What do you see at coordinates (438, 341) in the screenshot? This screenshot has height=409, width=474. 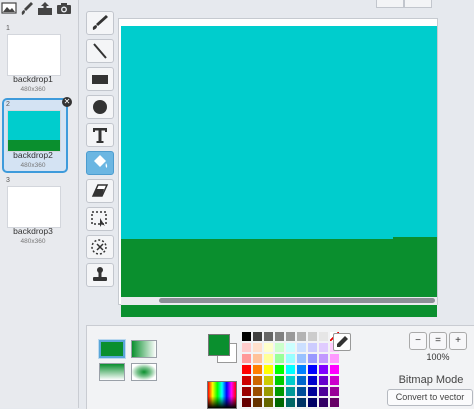 I see `zoom-reset-button: =` at bounding box center [438, 341].